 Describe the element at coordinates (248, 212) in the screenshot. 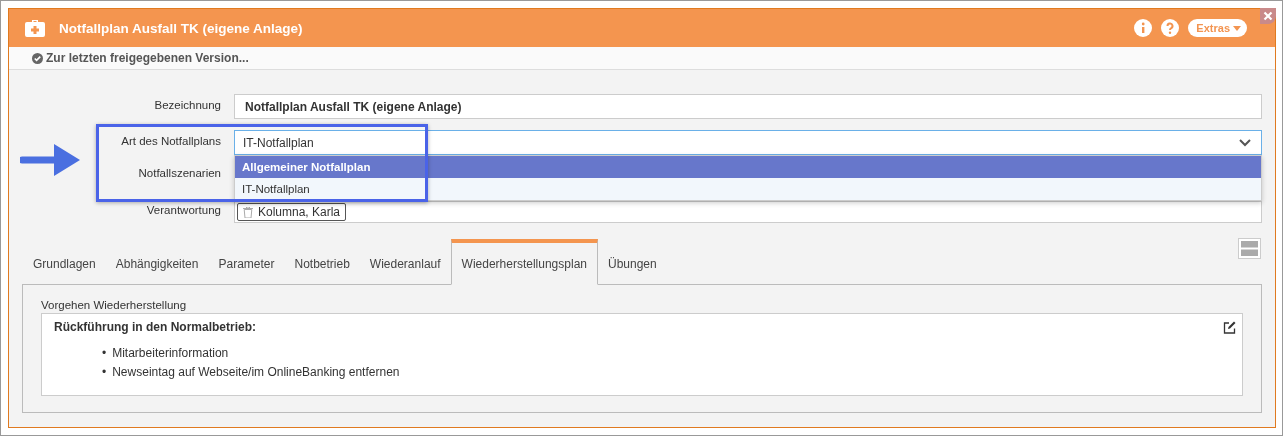

I see `trash-icon` at that location.